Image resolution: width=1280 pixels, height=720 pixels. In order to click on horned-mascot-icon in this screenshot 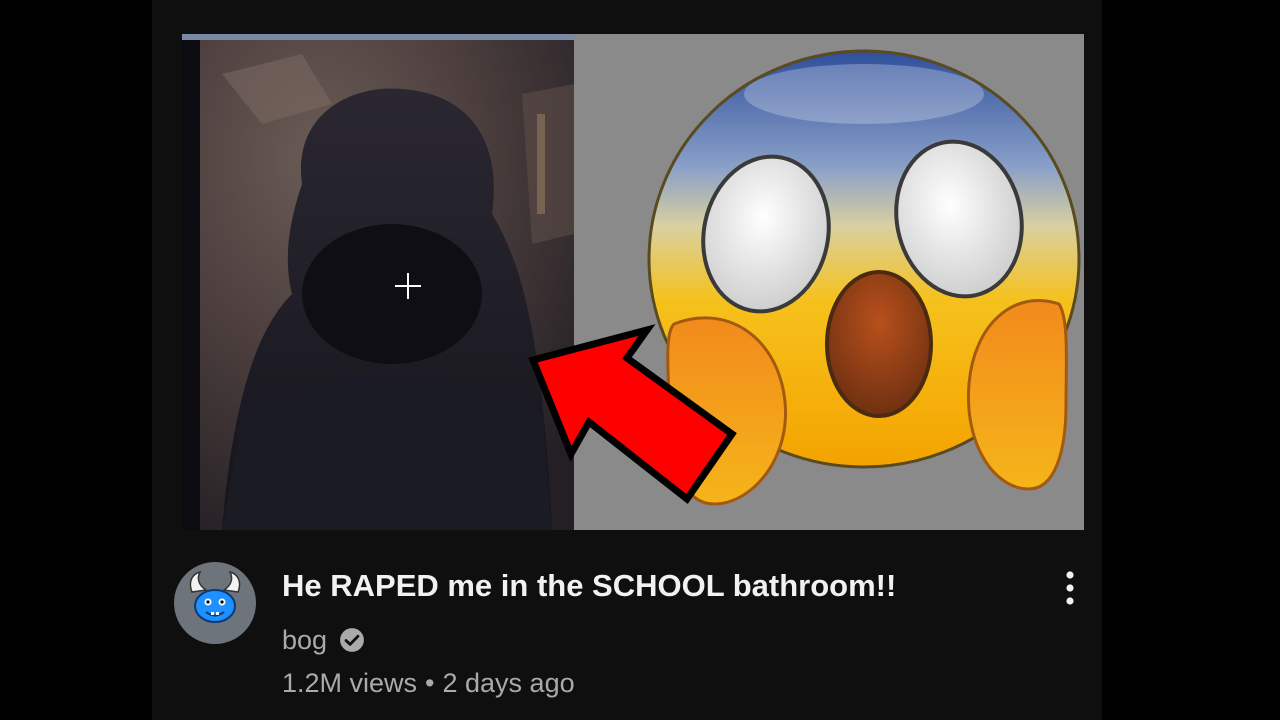, I will do `click(215, 596)`.